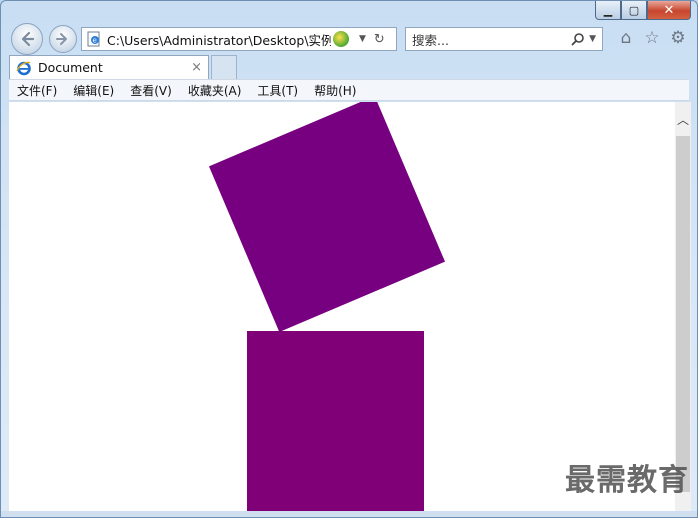 This screenshot has width=698, height=518. I want to click on back-button, so click(27, 39).